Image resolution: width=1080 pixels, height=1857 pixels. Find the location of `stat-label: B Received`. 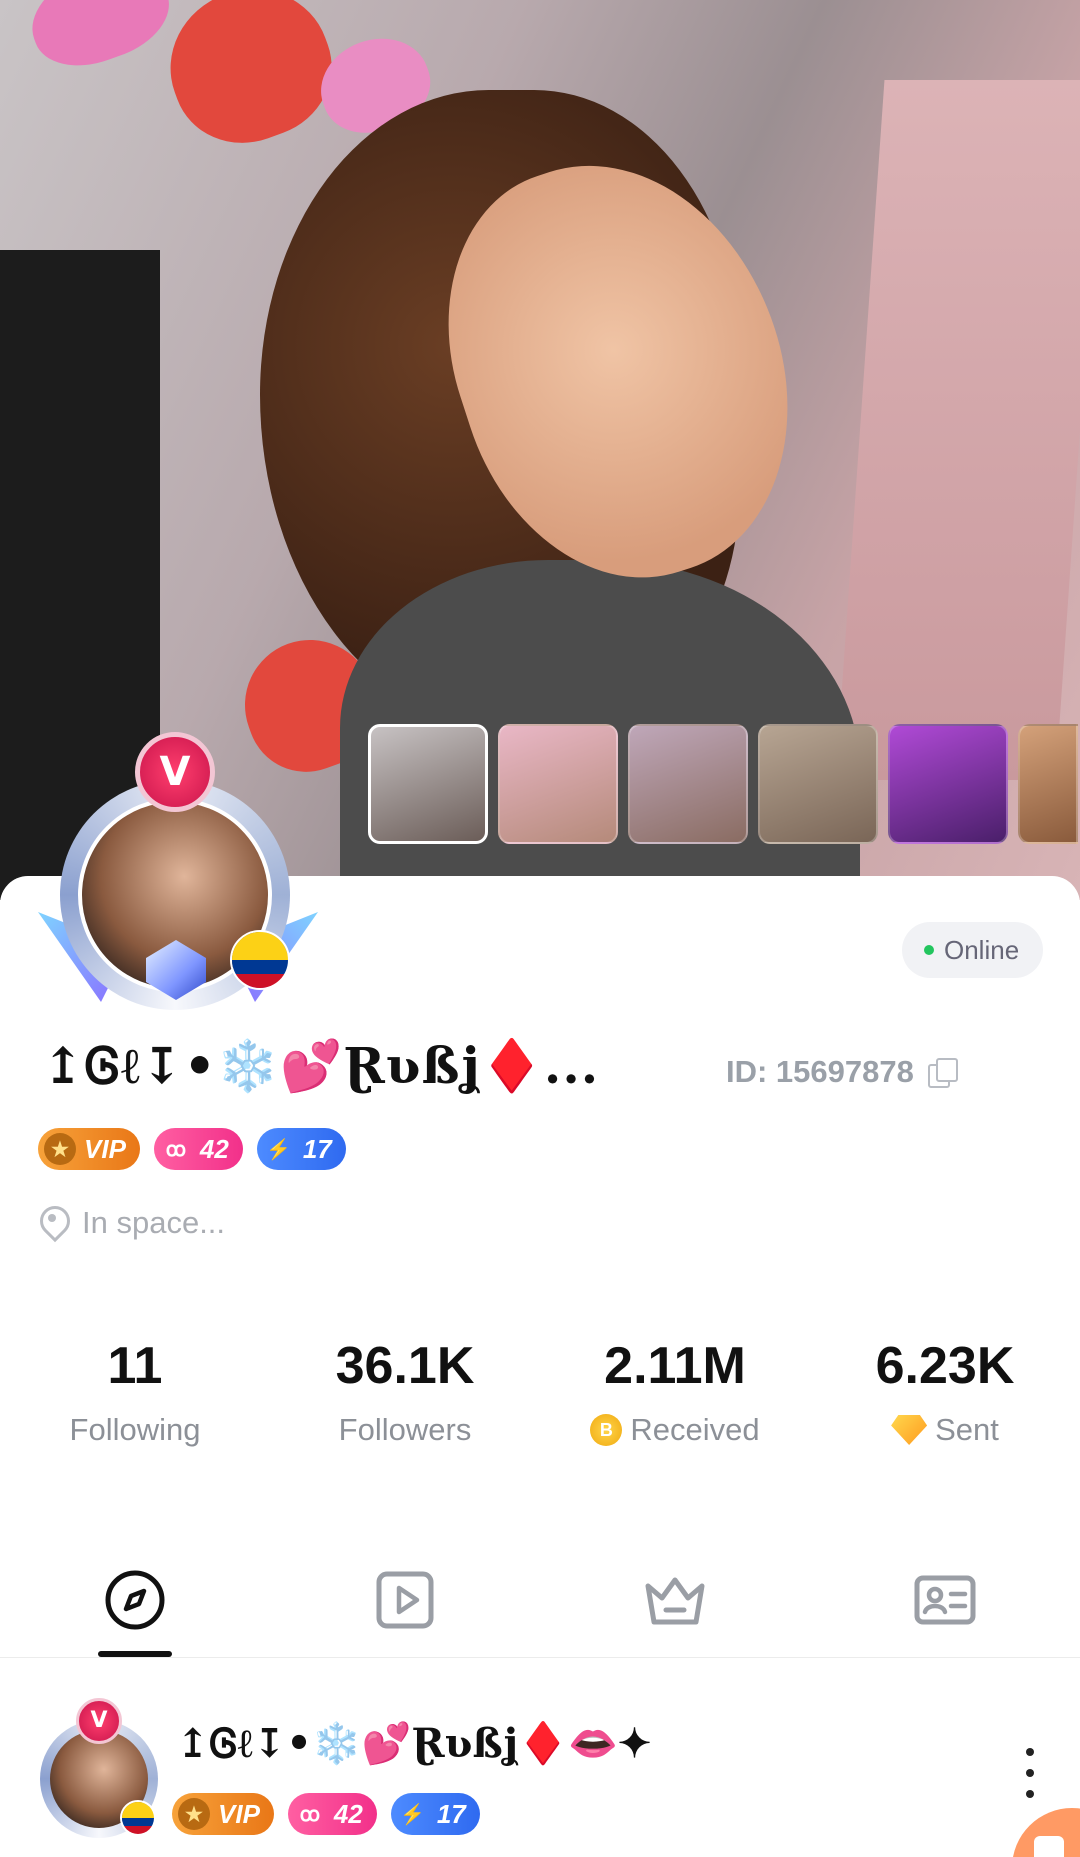

stat-label: B Received is located at coordinates (675, 1430).